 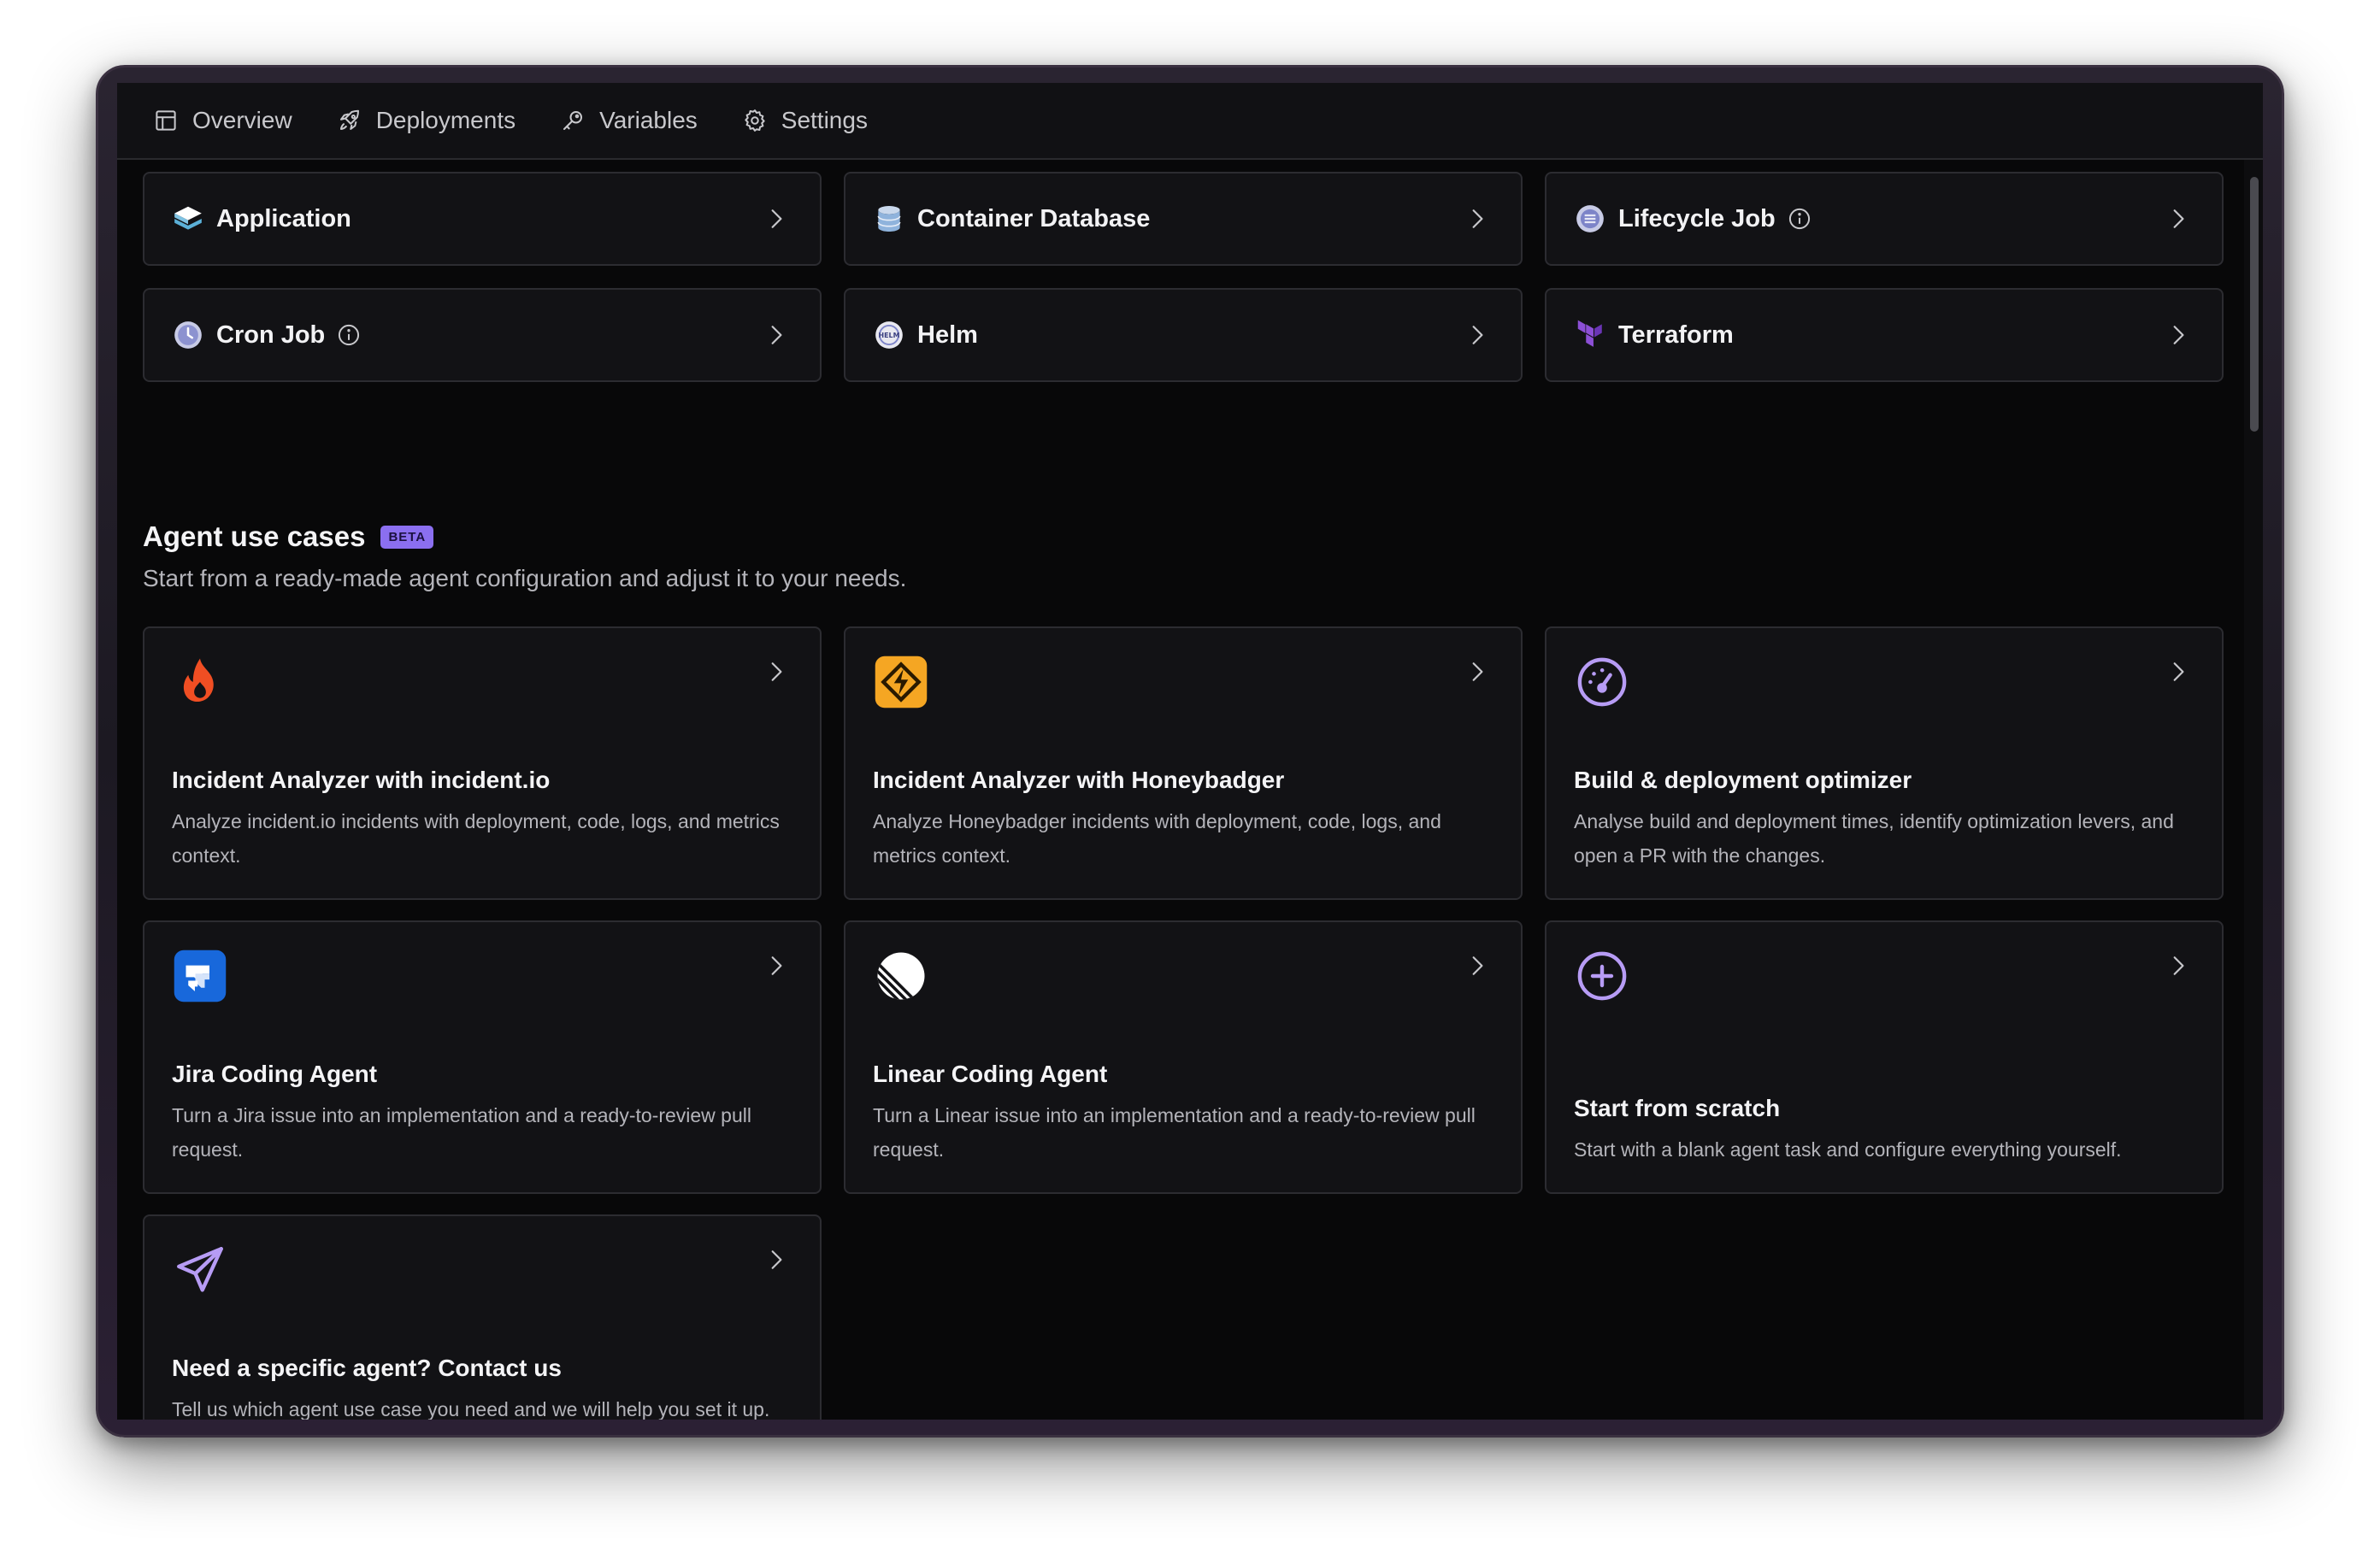 I want to click on nav-label: Settings, so click(x=825, y=120).